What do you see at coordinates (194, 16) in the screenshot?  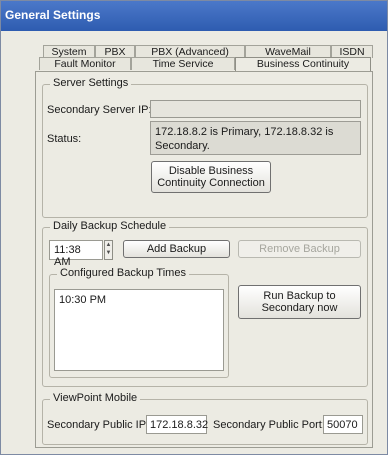 I see `title-bar: General Settings` at bounding box center [194, 16].